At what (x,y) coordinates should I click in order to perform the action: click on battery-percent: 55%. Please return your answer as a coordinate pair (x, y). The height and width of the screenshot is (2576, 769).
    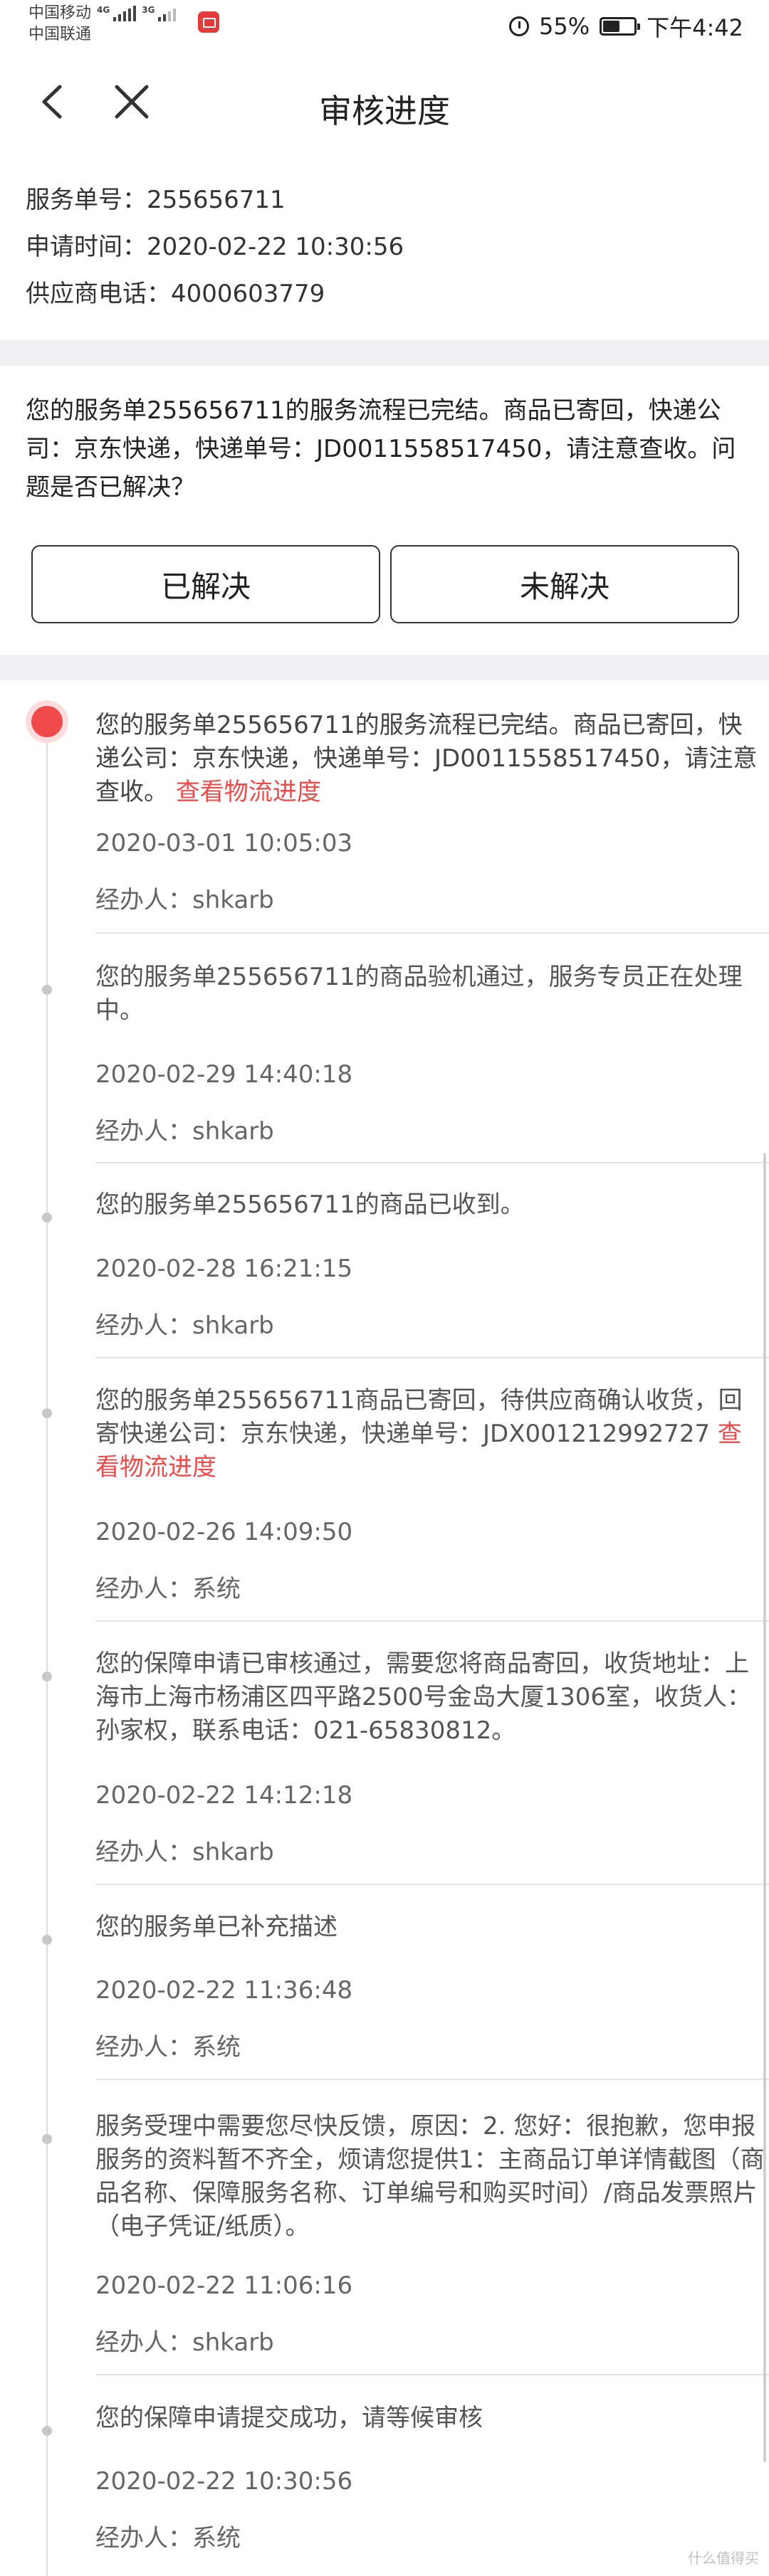
    Looking at the image, I should click on (564, 26).